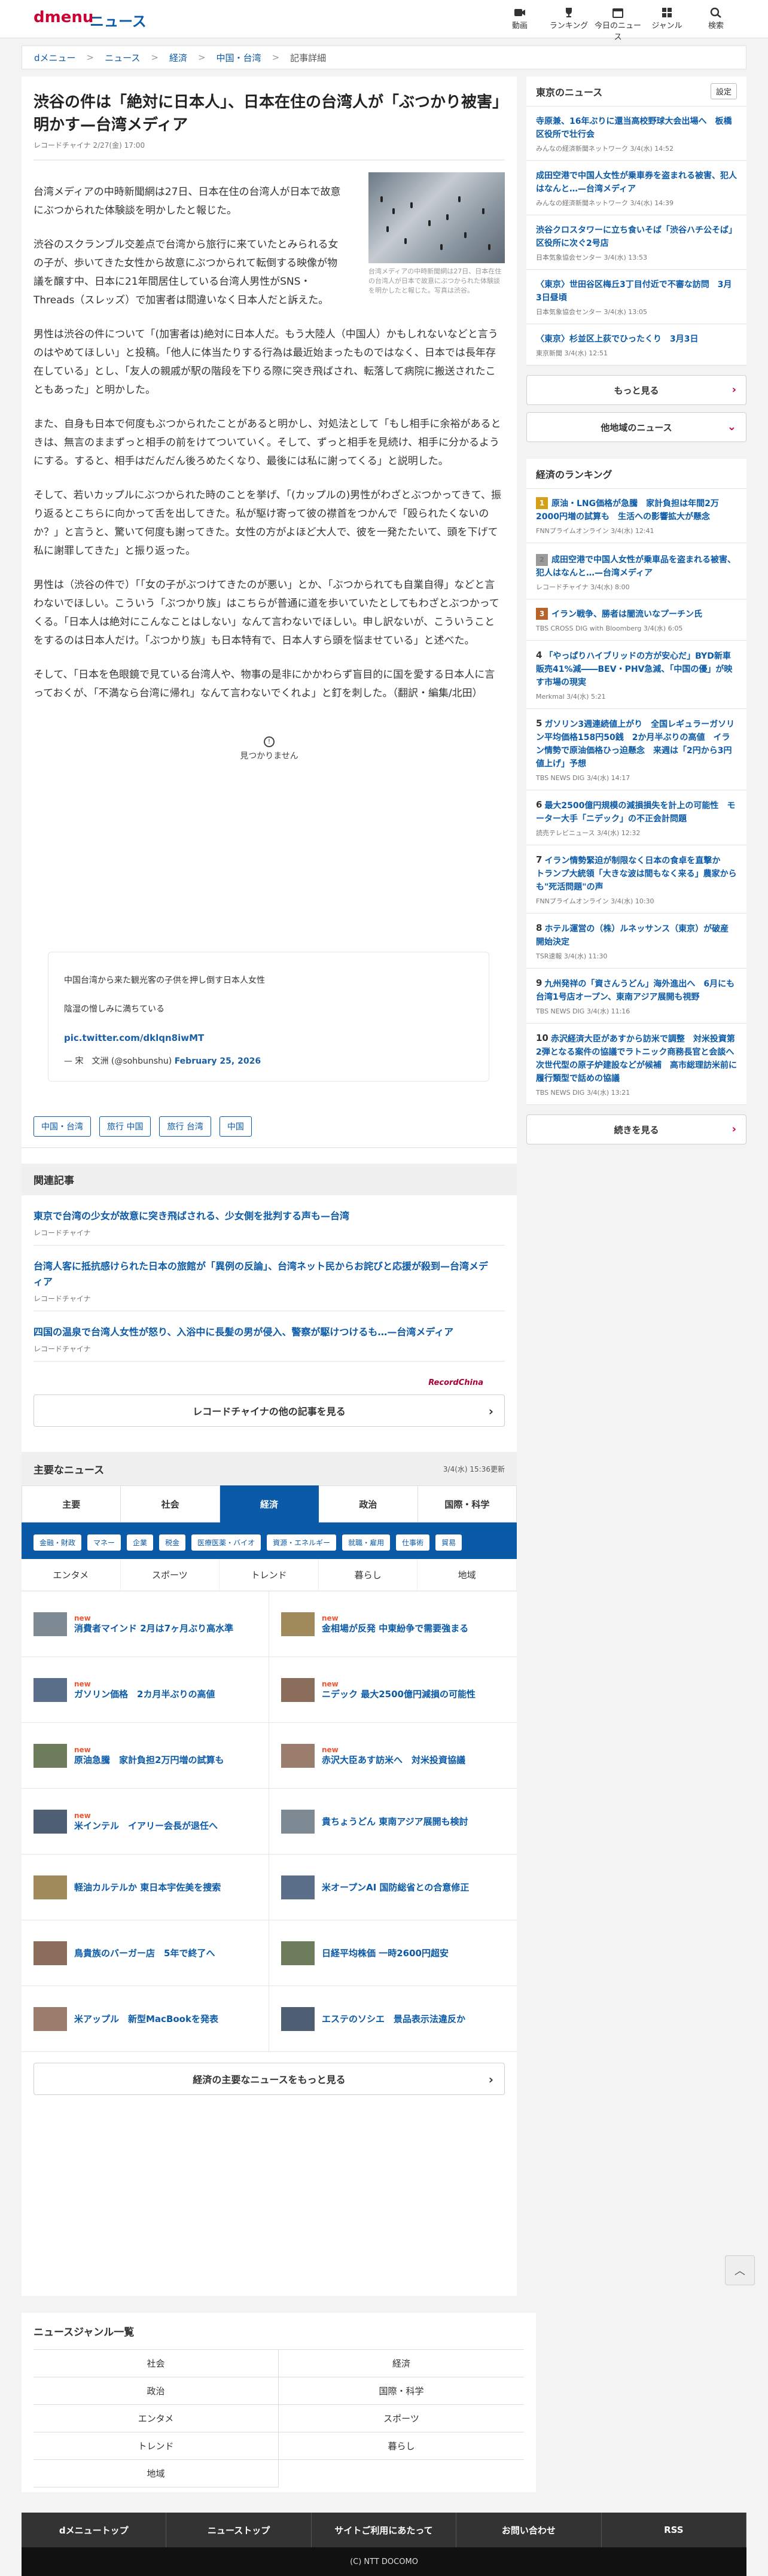  What do you see at coordinates (125, 1126) in the screenshot?
I see `tag-button: 旅行 中国` at bounding box center [125, 1126].